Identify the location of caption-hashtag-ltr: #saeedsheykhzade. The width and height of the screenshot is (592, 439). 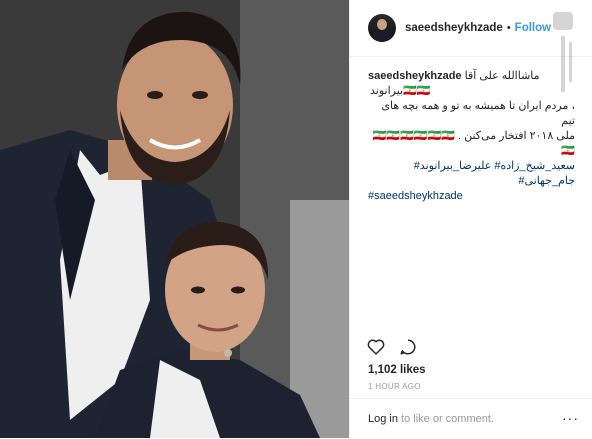
(471, 196).